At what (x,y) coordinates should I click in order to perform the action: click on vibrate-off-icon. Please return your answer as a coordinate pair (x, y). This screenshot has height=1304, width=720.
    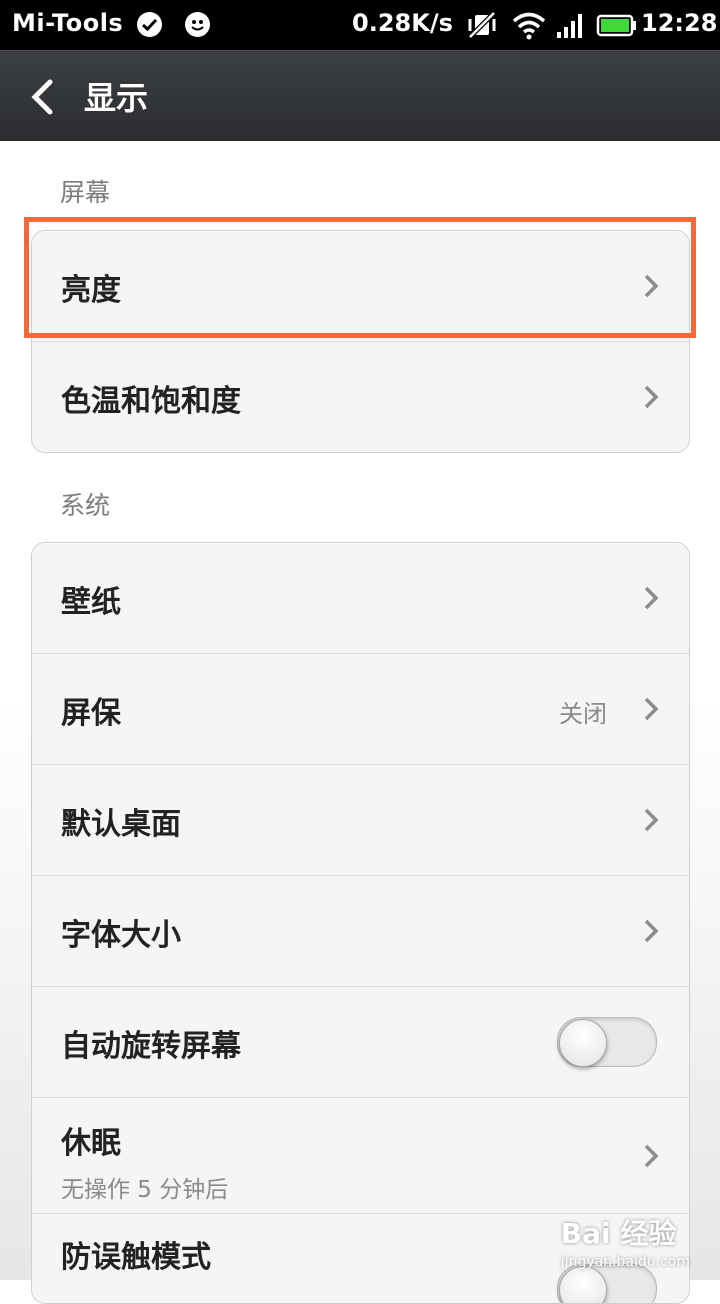
    Looking at the image, I should click on (482, 28).